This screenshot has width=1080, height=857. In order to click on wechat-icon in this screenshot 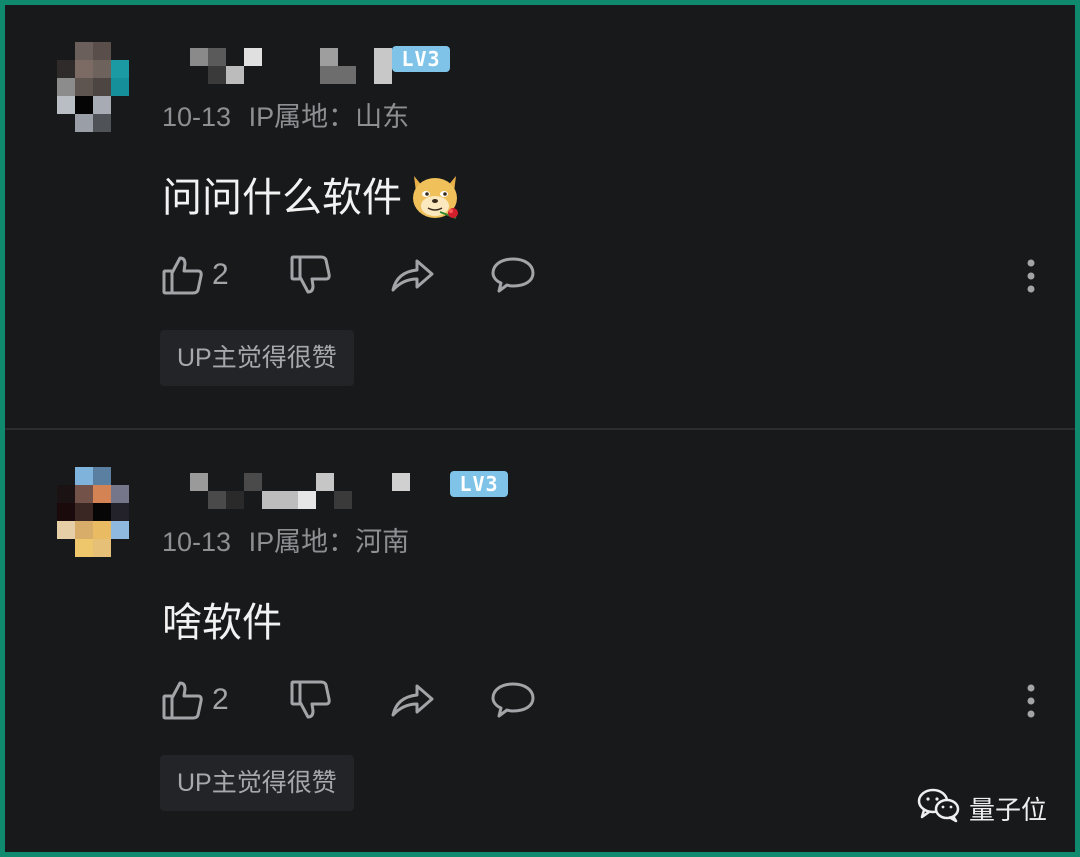, I will do `click(943, 808)`.